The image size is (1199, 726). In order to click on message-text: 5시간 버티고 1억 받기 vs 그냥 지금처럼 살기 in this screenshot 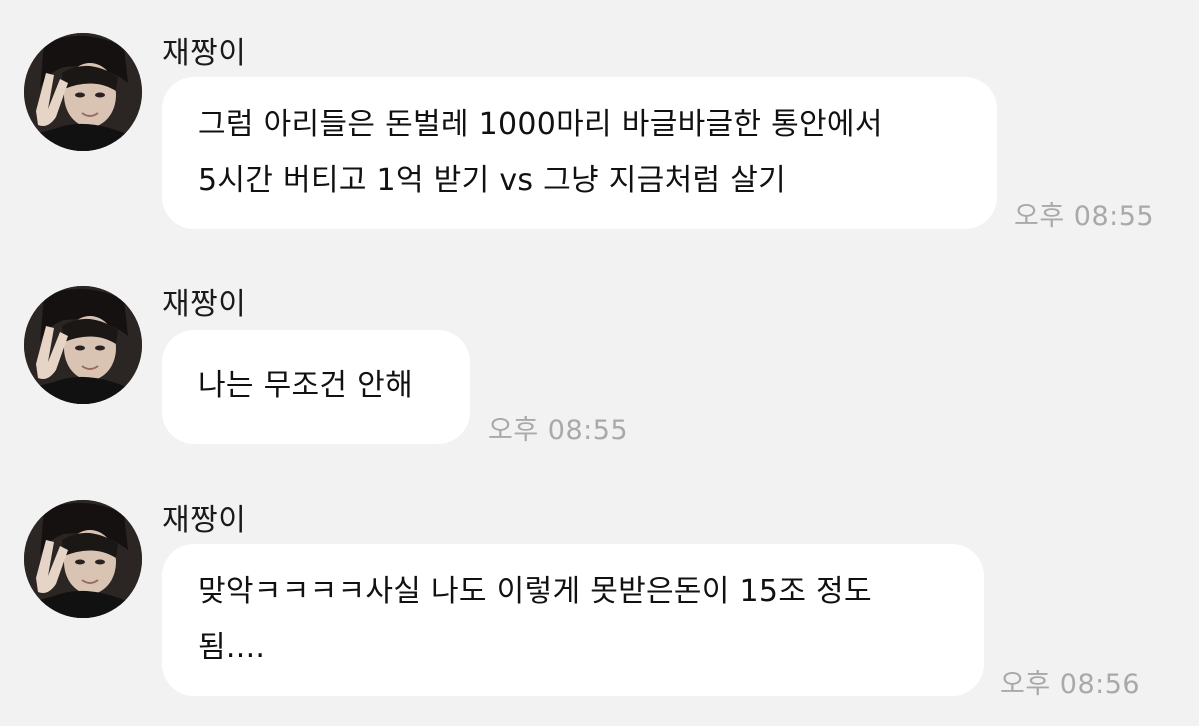, I will do `click(492, 180)`.